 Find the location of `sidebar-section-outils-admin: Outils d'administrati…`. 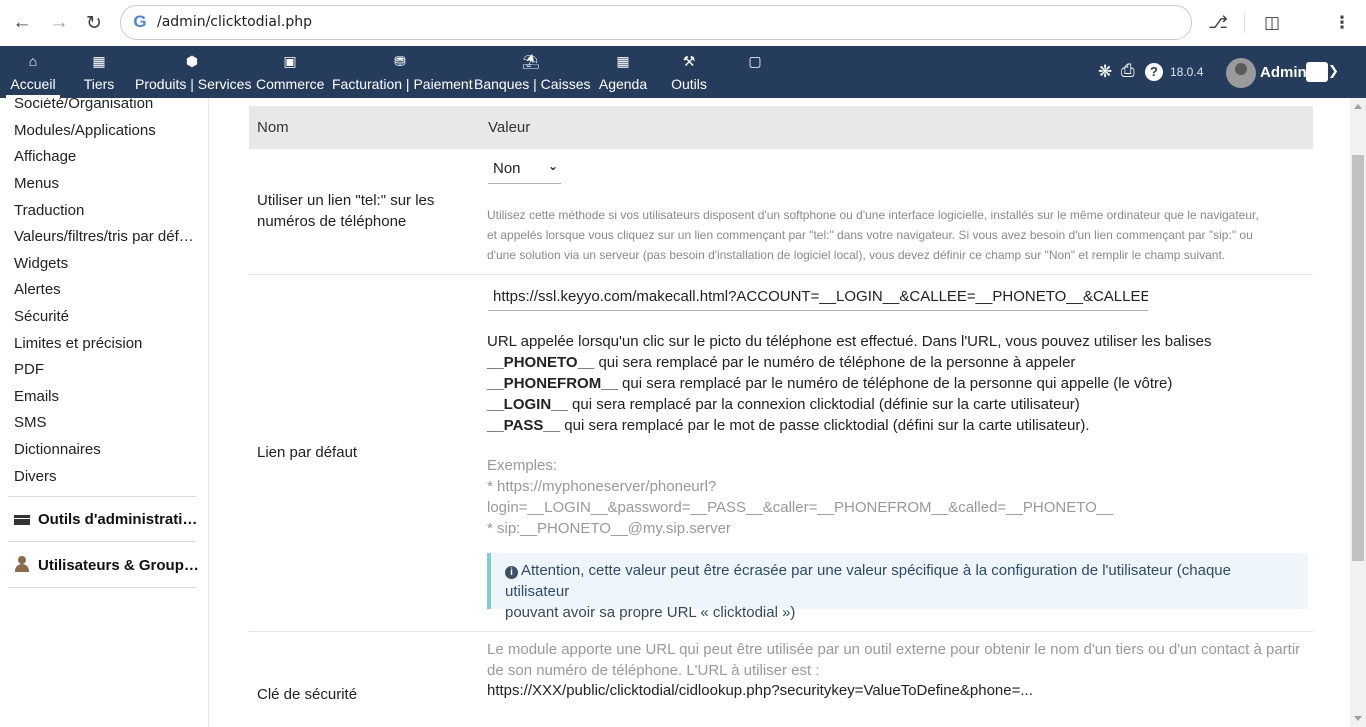

sidebar-section-outils-admin: Outils d'administrati… is located at coordinates (105, 519).